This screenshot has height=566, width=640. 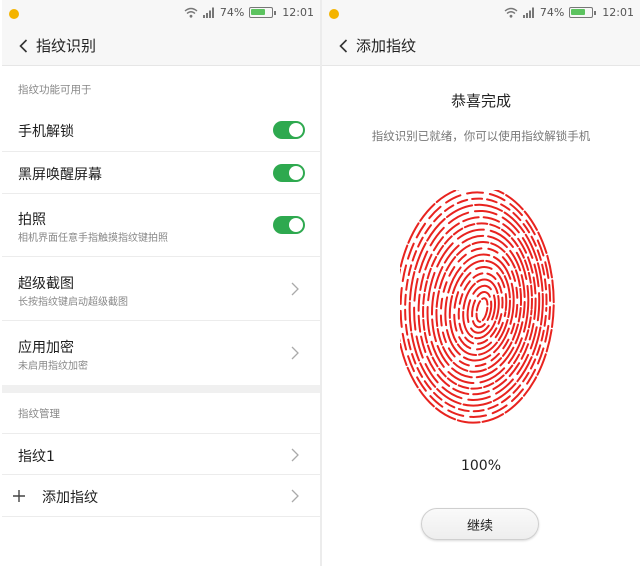 What do you see at coordinates (161, 225) in the screenshot?
I see `toggle-row-photo: 拍照 相机界面任意手指触摸指纹键拍照` at bounding box center [161, 225].